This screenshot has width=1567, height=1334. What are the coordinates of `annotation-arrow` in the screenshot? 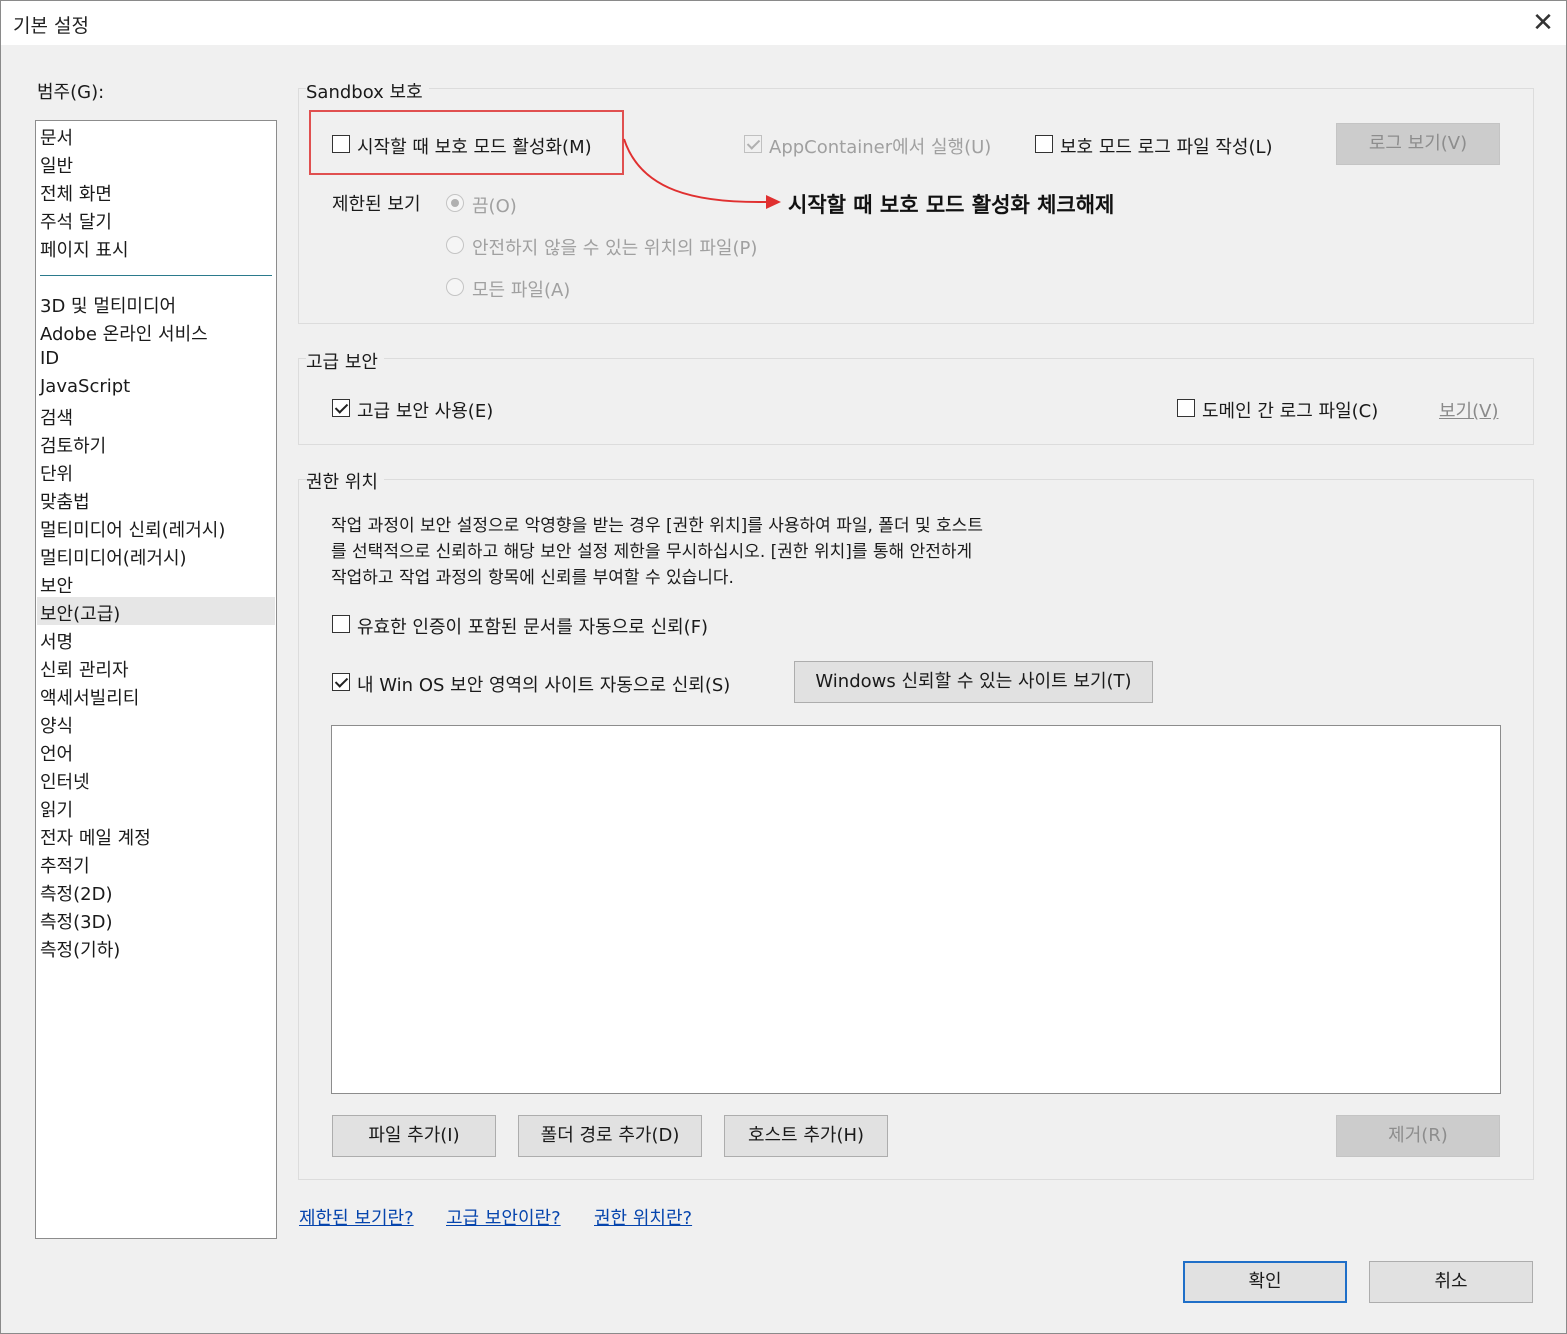 It's located at (702, 173).